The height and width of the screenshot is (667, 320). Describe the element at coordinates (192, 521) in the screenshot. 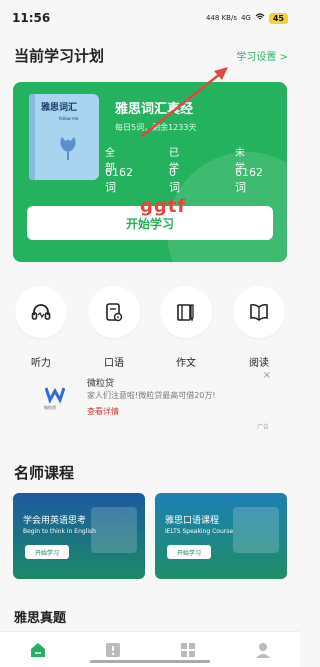

I see `course-title: 雅思口语课程` at that location.